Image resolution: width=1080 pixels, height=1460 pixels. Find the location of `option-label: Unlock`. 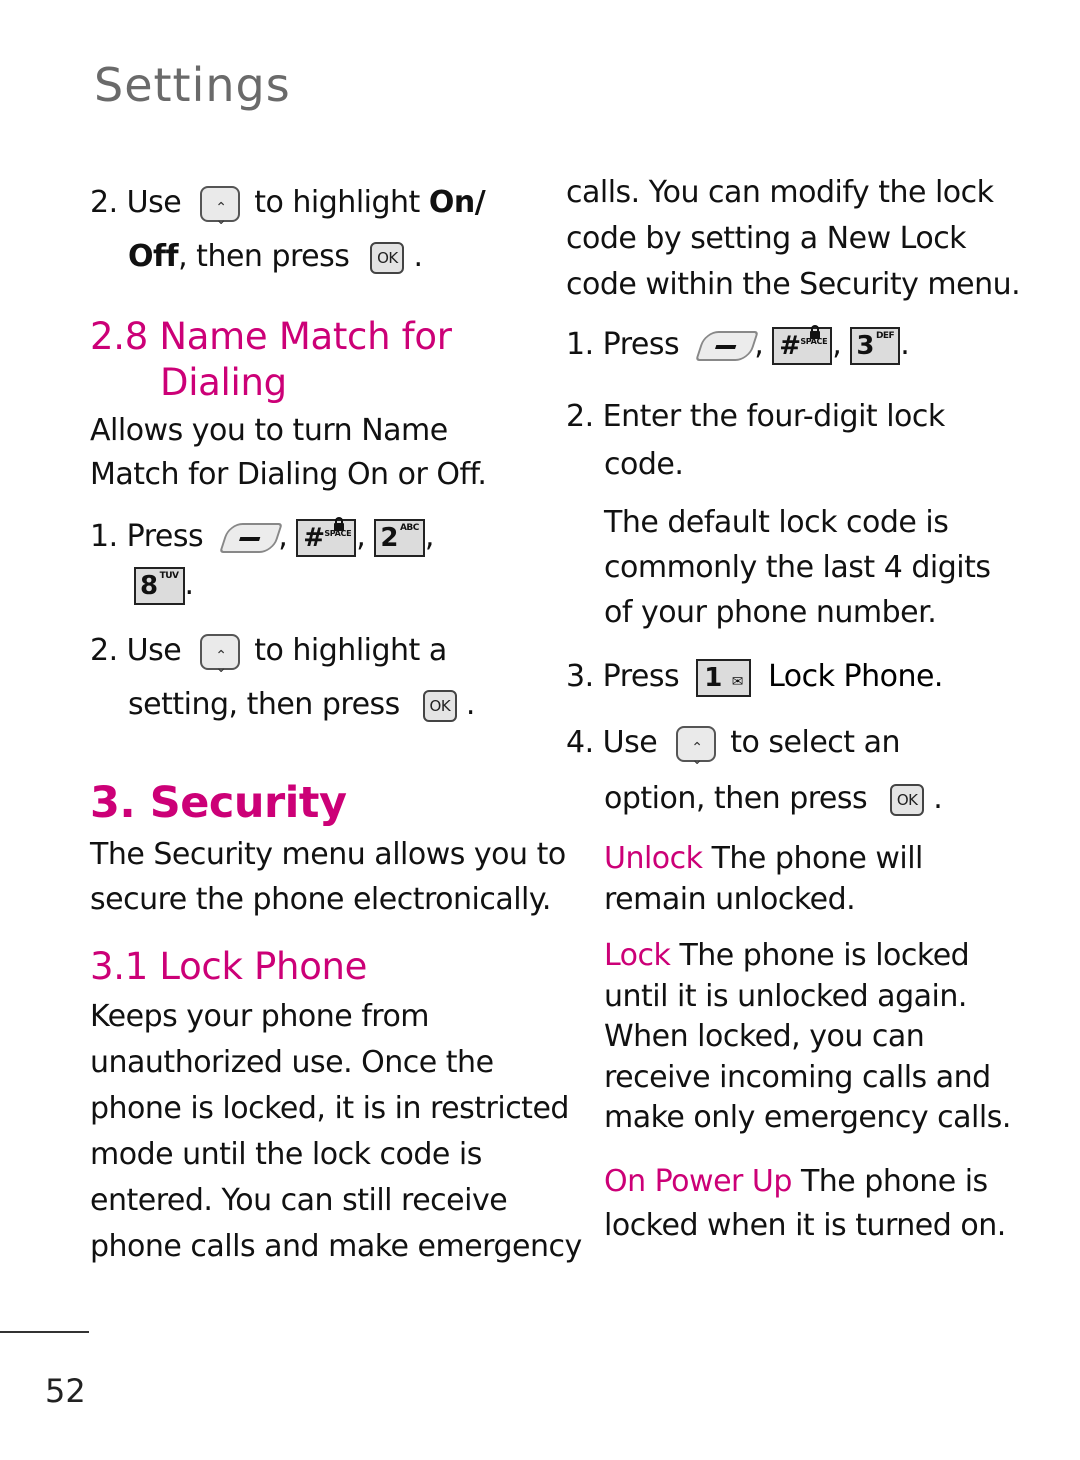

option-label: Unlock is located at coordinates (653, 858).